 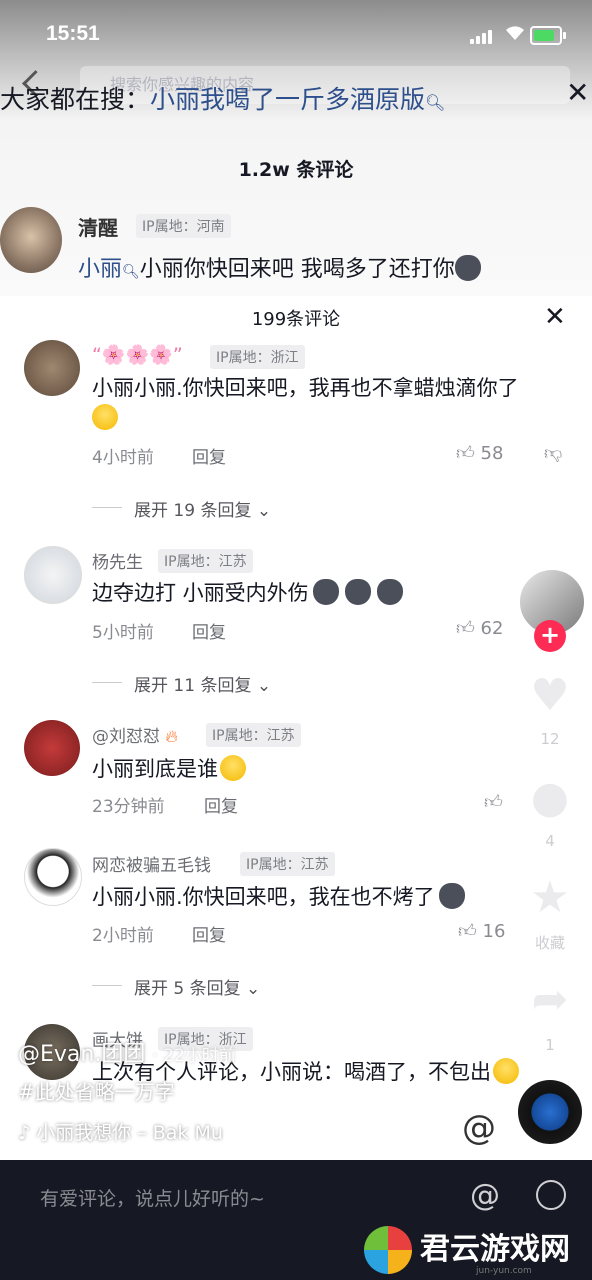 I want to click on expand-replies-button: 展开 11 条回复 ⌄, so click(x=202, y=683).